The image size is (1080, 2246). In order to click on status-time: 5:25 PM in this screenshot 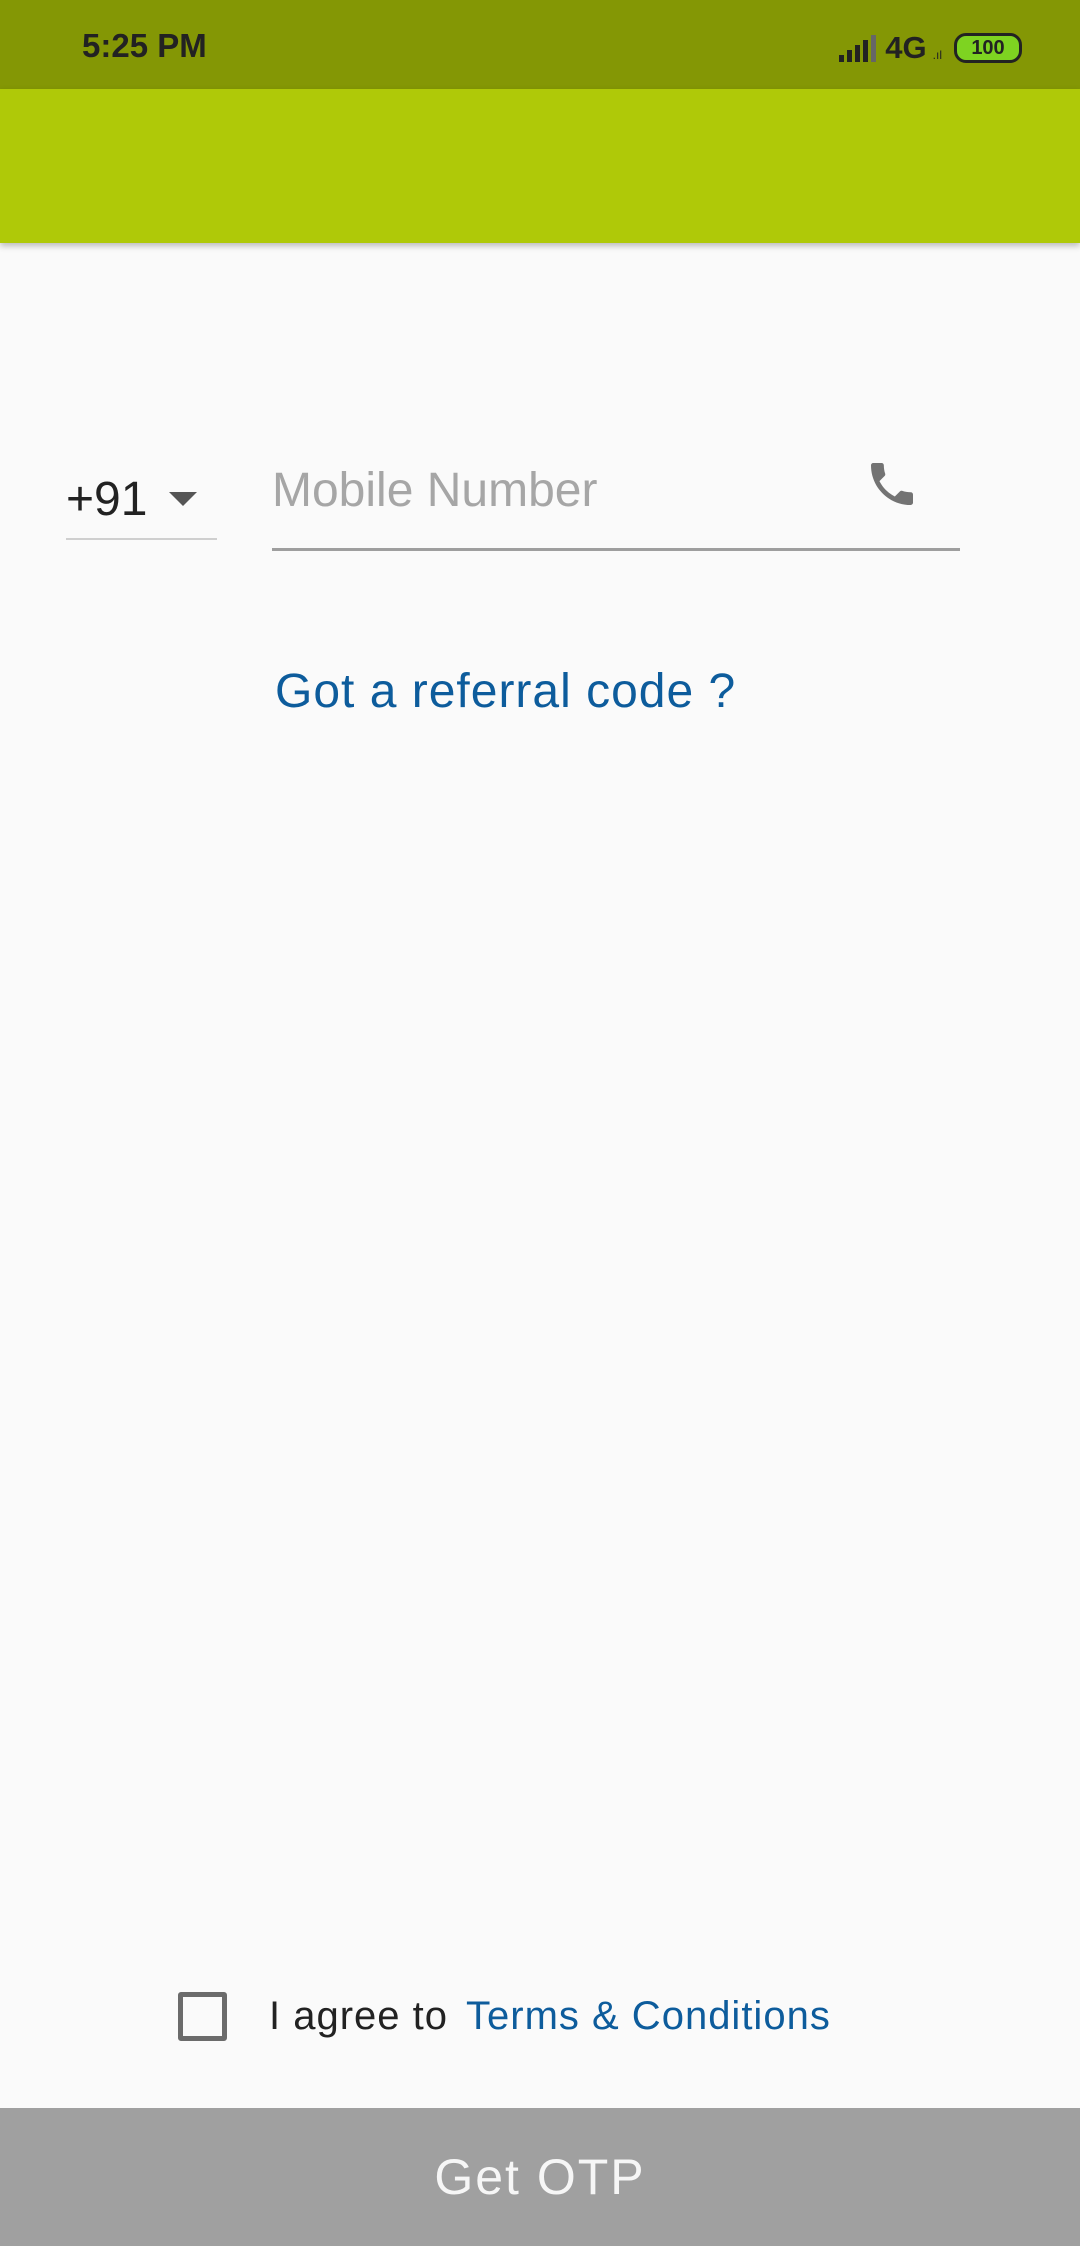, I will do `click(144, 45)`.